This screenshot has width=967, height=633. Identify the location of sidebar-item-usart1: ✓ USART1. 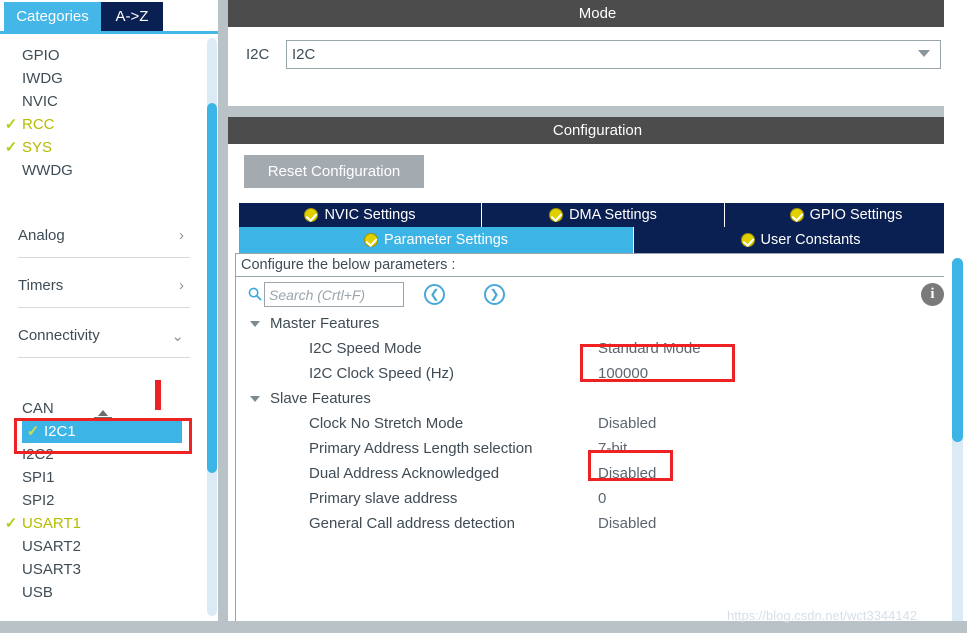
(95, 523).